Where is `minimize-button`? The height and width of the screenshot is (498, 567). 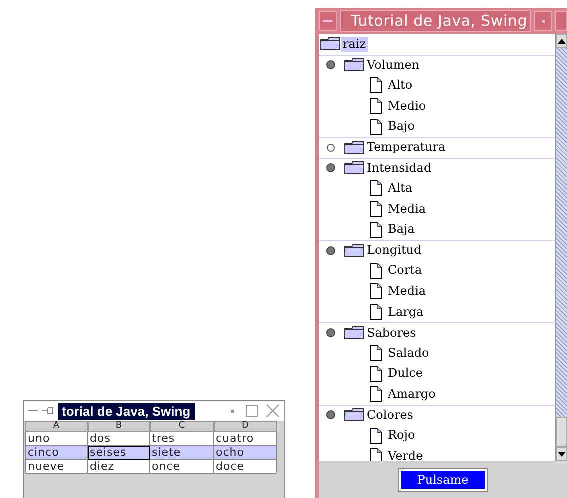
minimize-button is located at coordinates (328, 21).